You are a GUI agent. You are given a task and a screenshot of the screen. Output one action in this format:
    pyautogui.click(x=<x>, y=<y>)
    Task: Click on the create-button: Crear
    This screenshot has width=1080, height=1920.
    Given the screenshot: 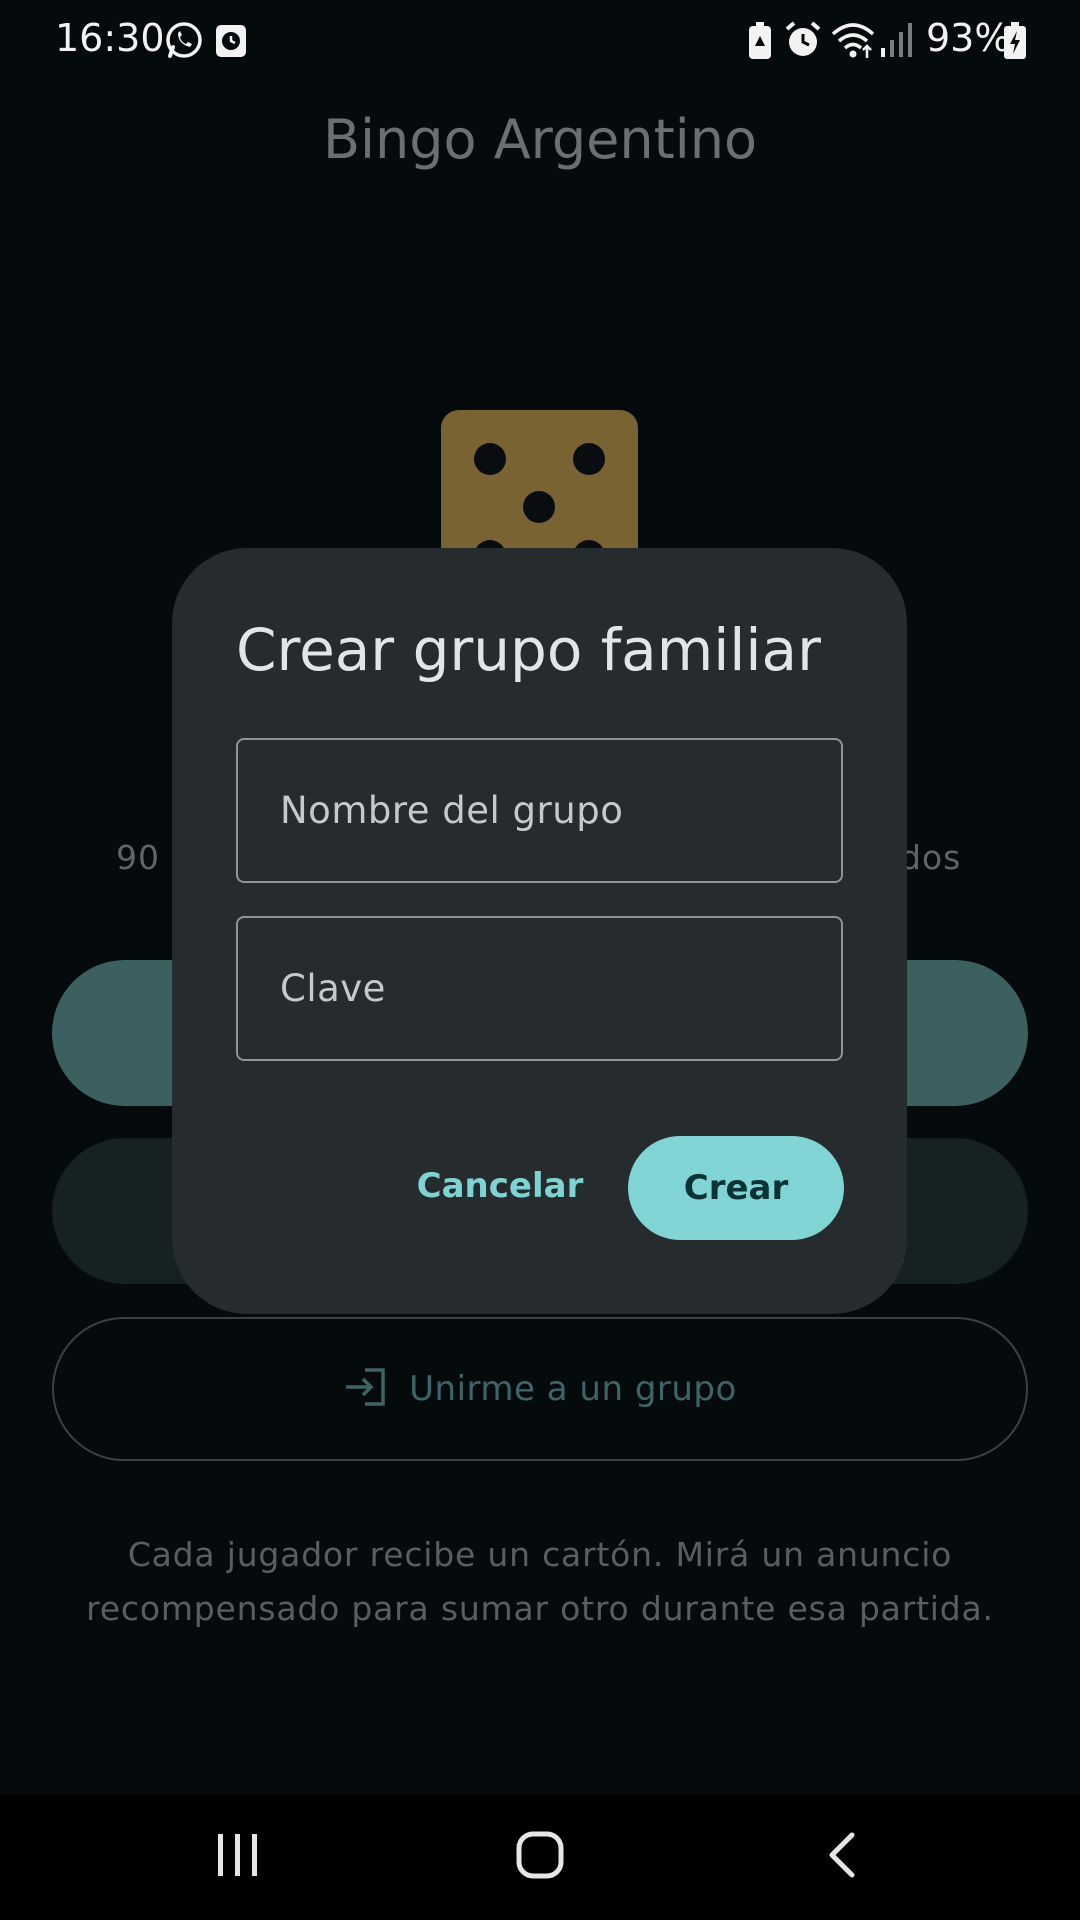 What is the action you would take?
    pyautogui.click(x=736, y=1188)
    